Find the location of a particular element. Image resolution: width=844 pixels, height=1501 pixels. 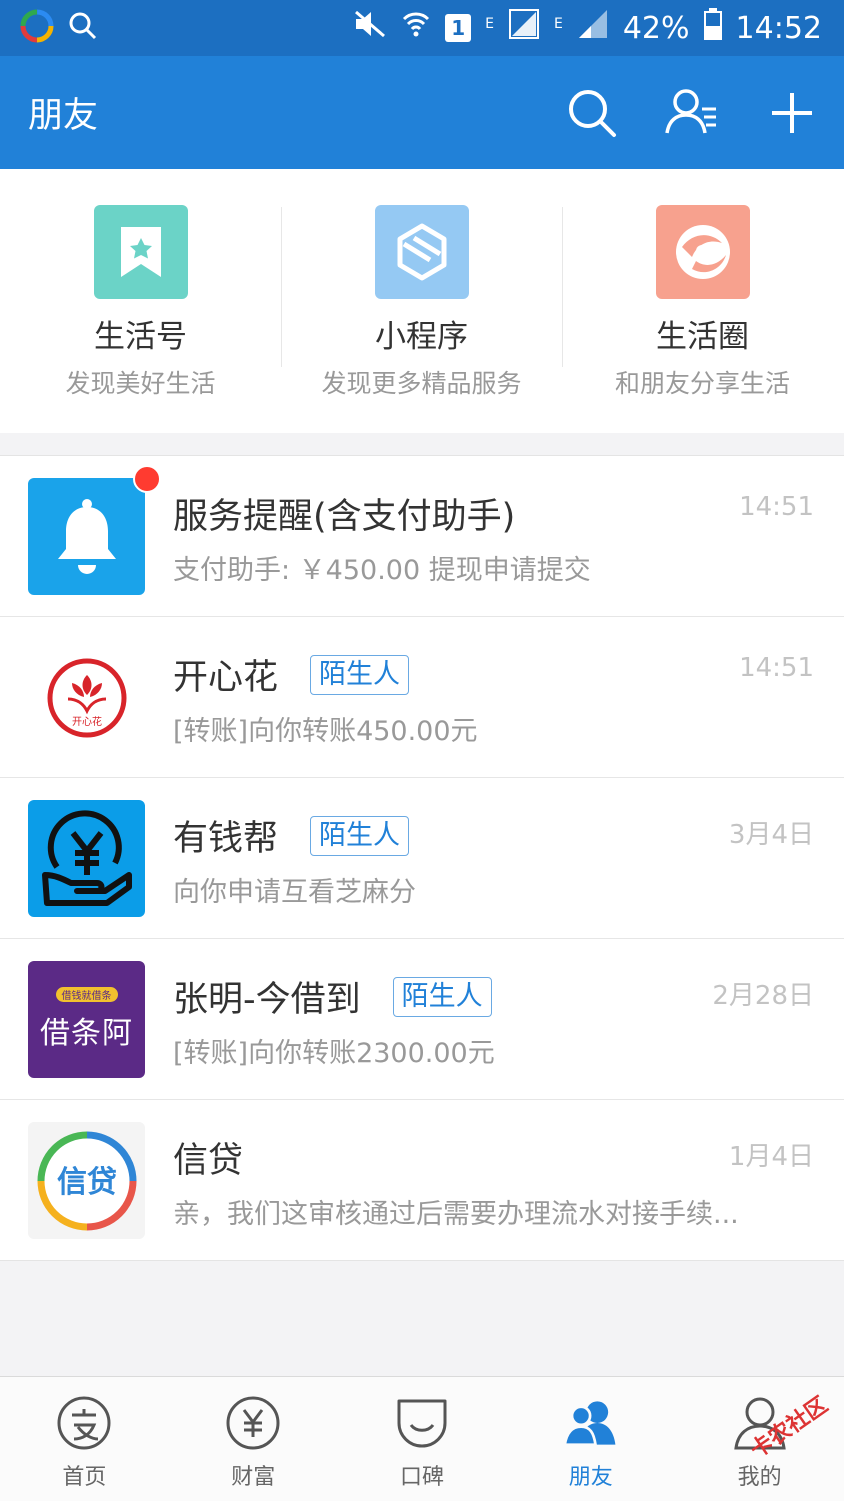

feature-life-account: 生活号 发现美好生活 is located at coordinates (140, 301).